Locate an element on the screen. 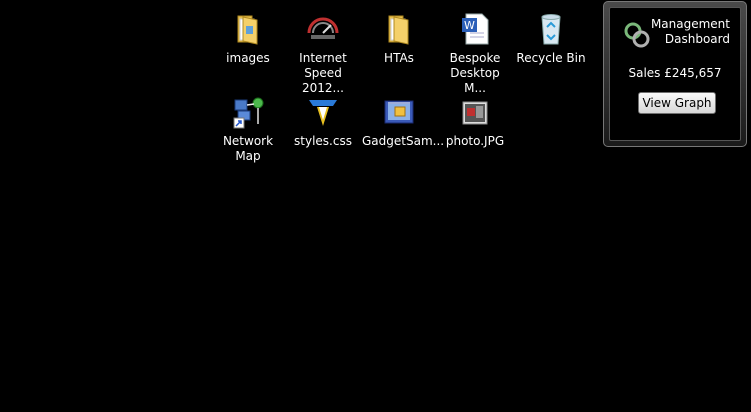 This screenshot has width=751, height=412. dashboard-logo-icon is located at coordinates (637, 35).